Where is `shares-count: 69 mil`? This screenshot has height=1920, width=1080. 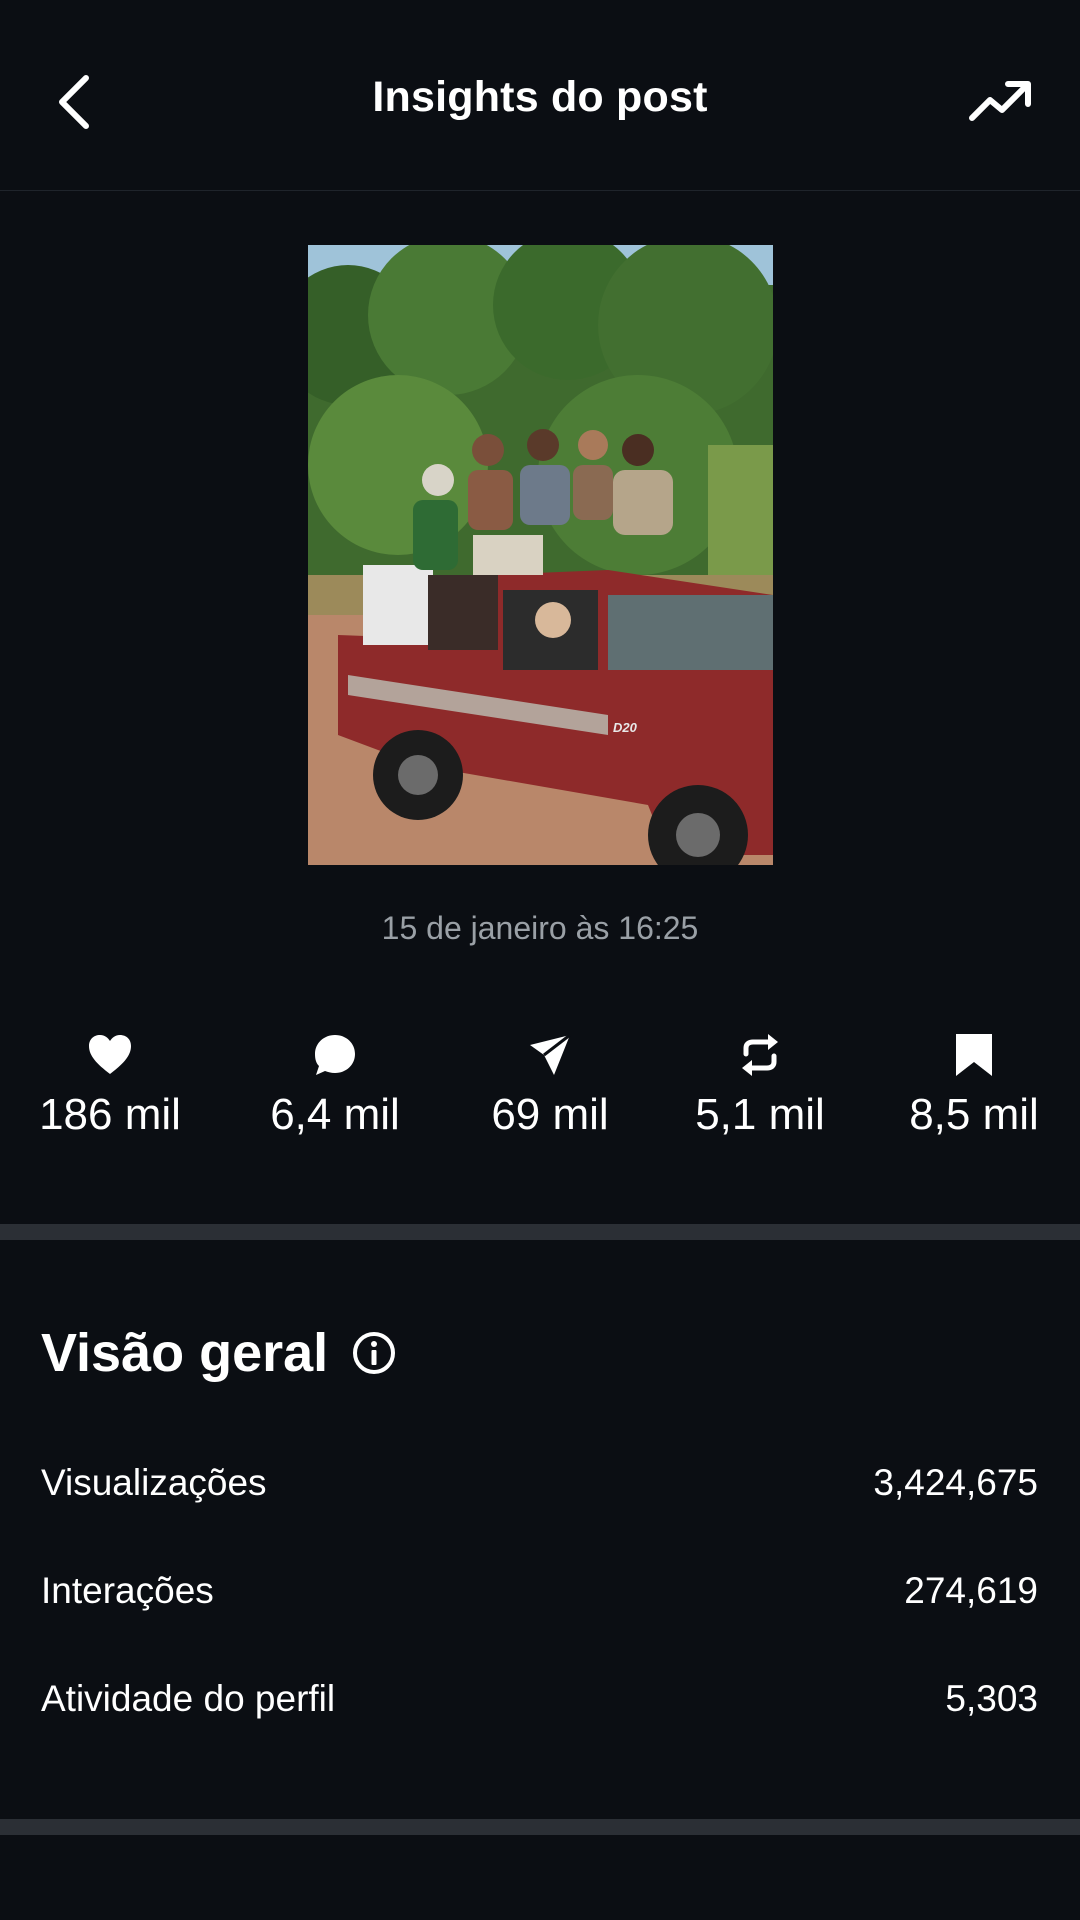 shares-count: 69 mil is located at coordinates (550, 1114).